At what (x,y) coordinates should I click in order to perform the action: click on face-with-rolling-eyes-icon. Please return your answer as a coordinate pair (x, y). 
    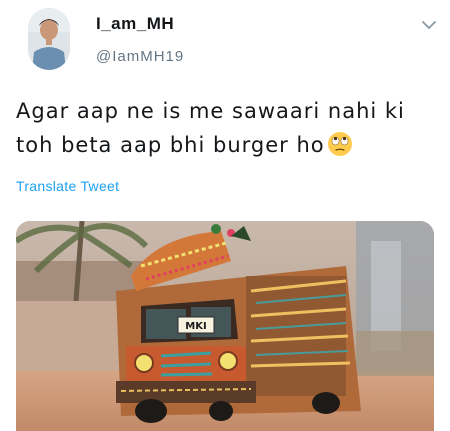
    Looking at the image, I should click on (340, 144).